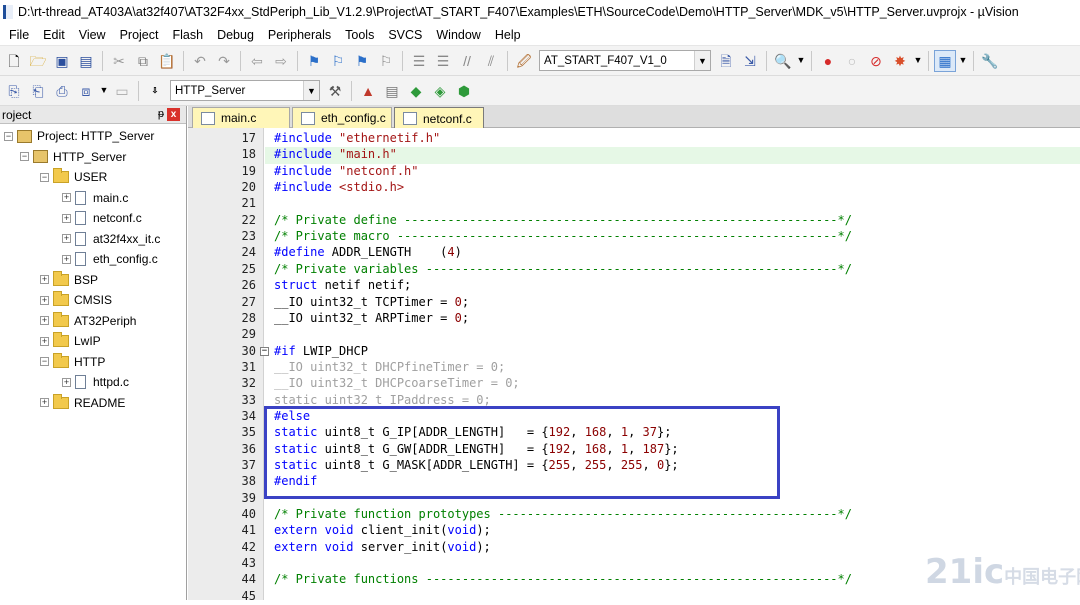 The height and width of the screenshot is (605, 1080). I want to click on find-in-files-icon: 🗎, so click(726, 61).